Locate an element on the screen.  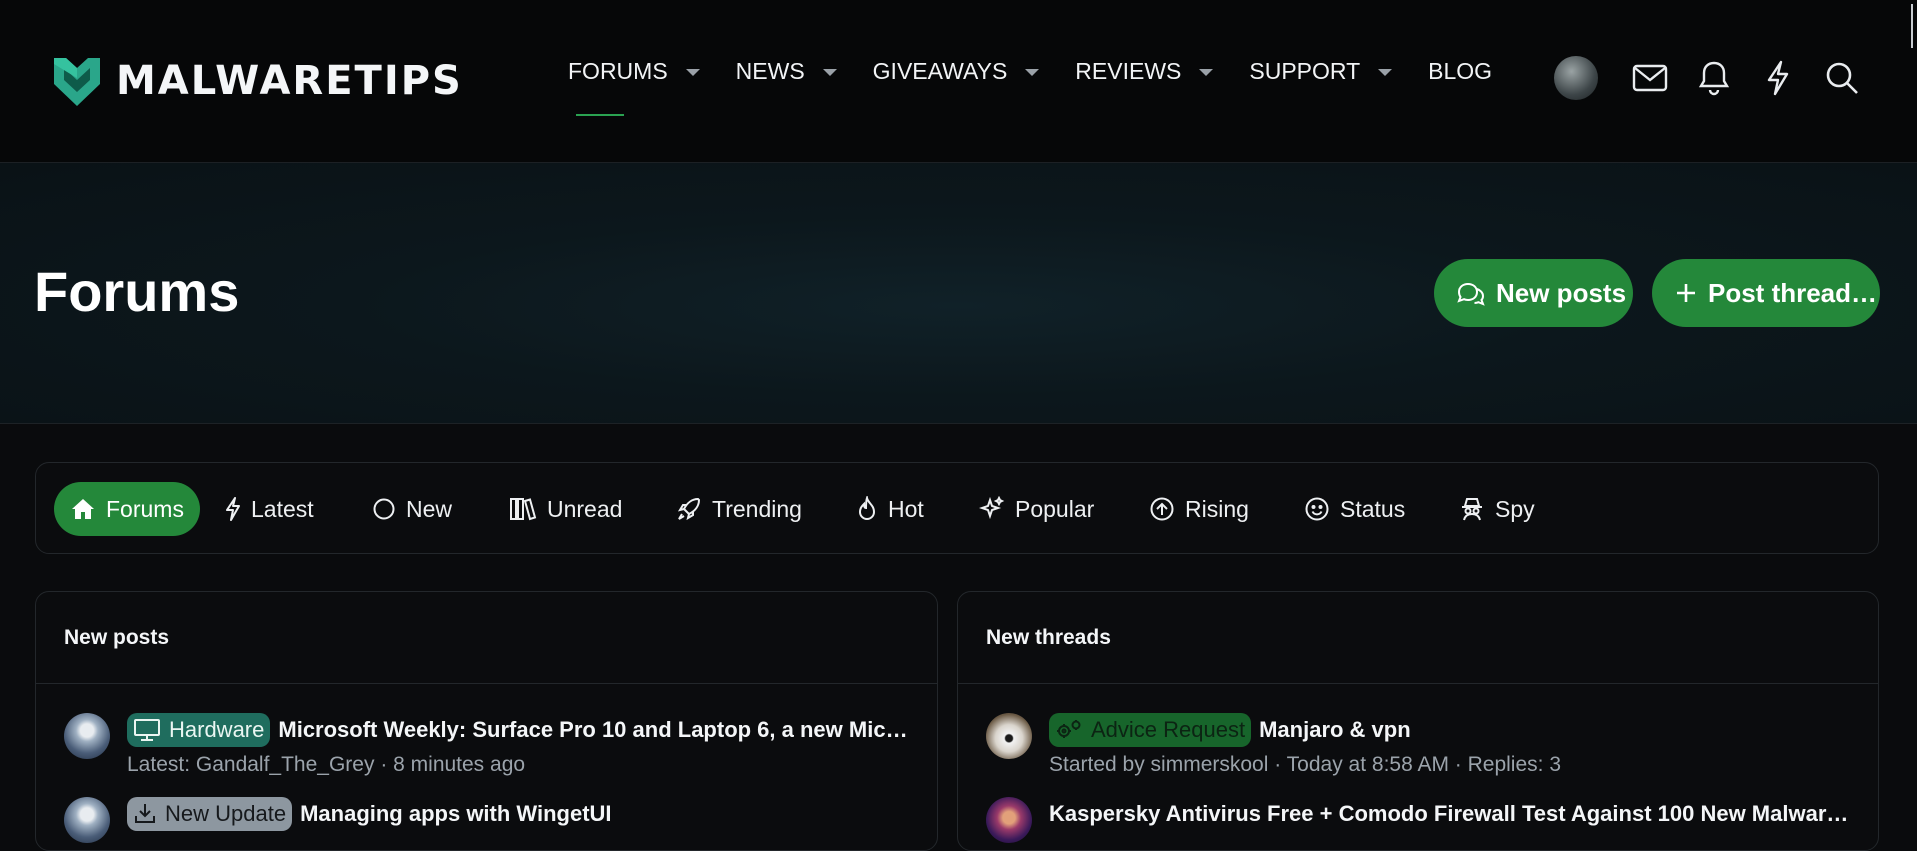
tab-popular: Popular is located at coordinates (1036, 509).